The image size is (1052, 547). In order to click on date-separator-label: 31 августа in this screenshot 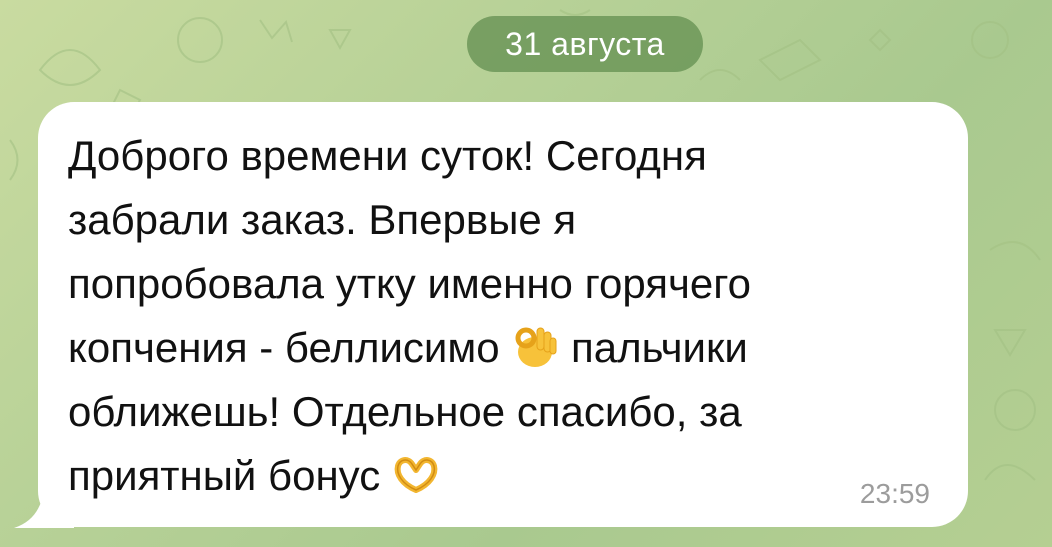, I will do `click(585, 44)`.